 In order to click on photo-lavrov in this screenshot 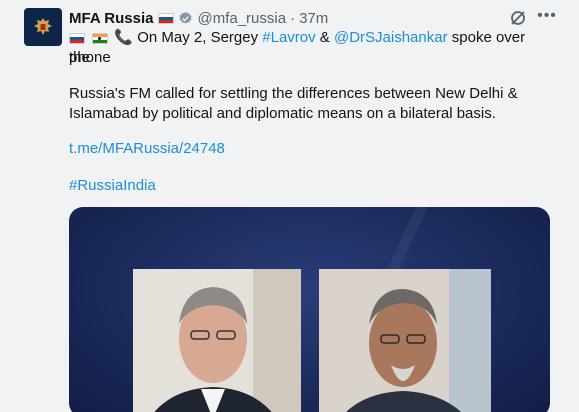, I will do `click(217, 340)`.